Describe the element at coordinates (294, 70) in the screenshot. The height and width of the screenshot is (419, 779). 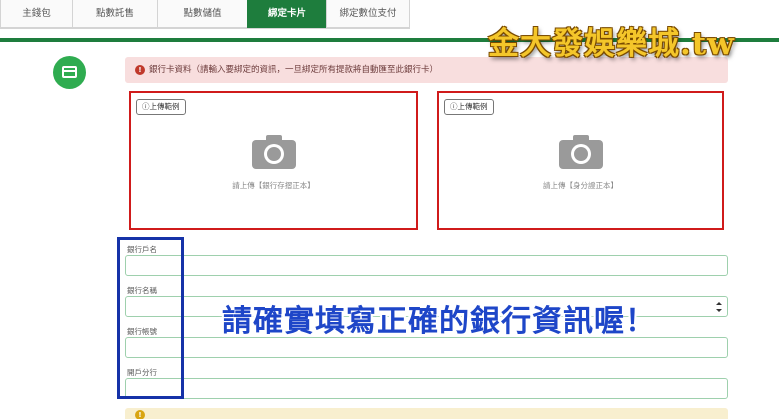
I see `alert-text: 銀行卡資料（請輸入要綁定的資訊，一旦綁定所有提款將自動匯至此銀行卡）` at that location.